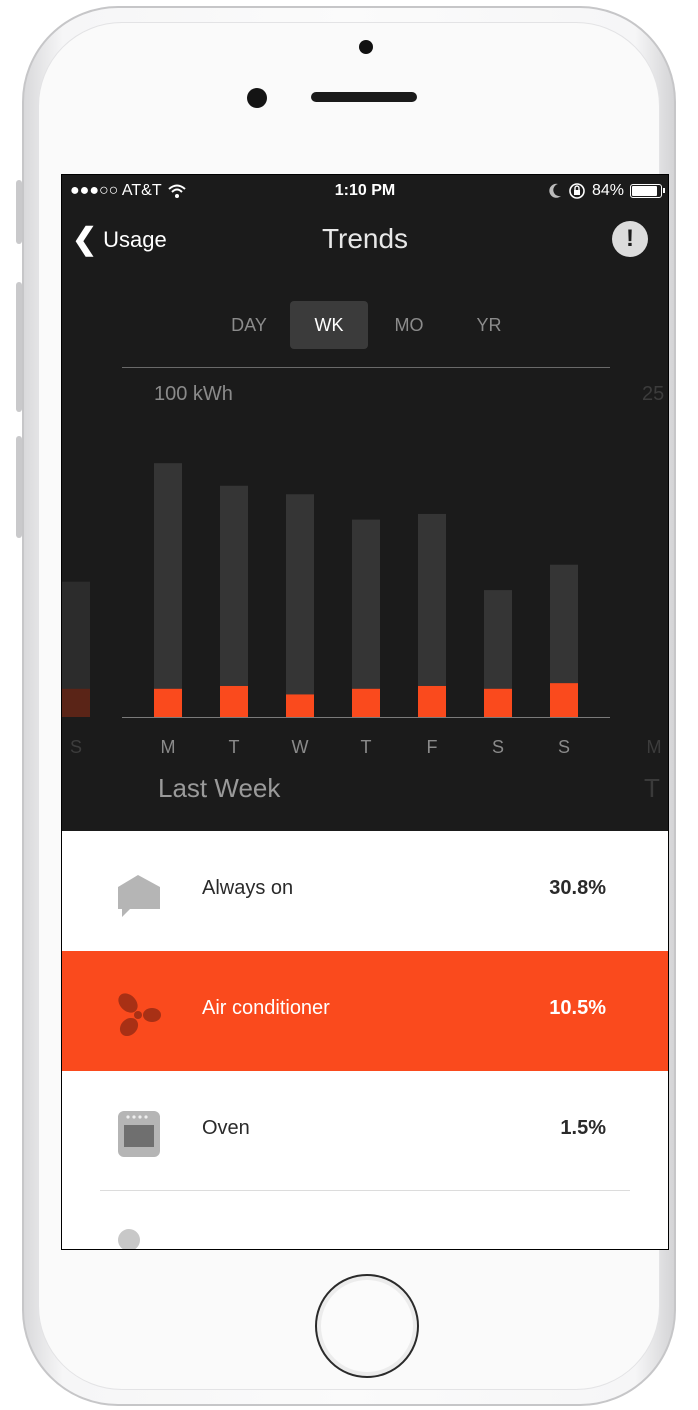 The image size is (698, 1410). I want to click on volume-up-button, so click(19, 347).